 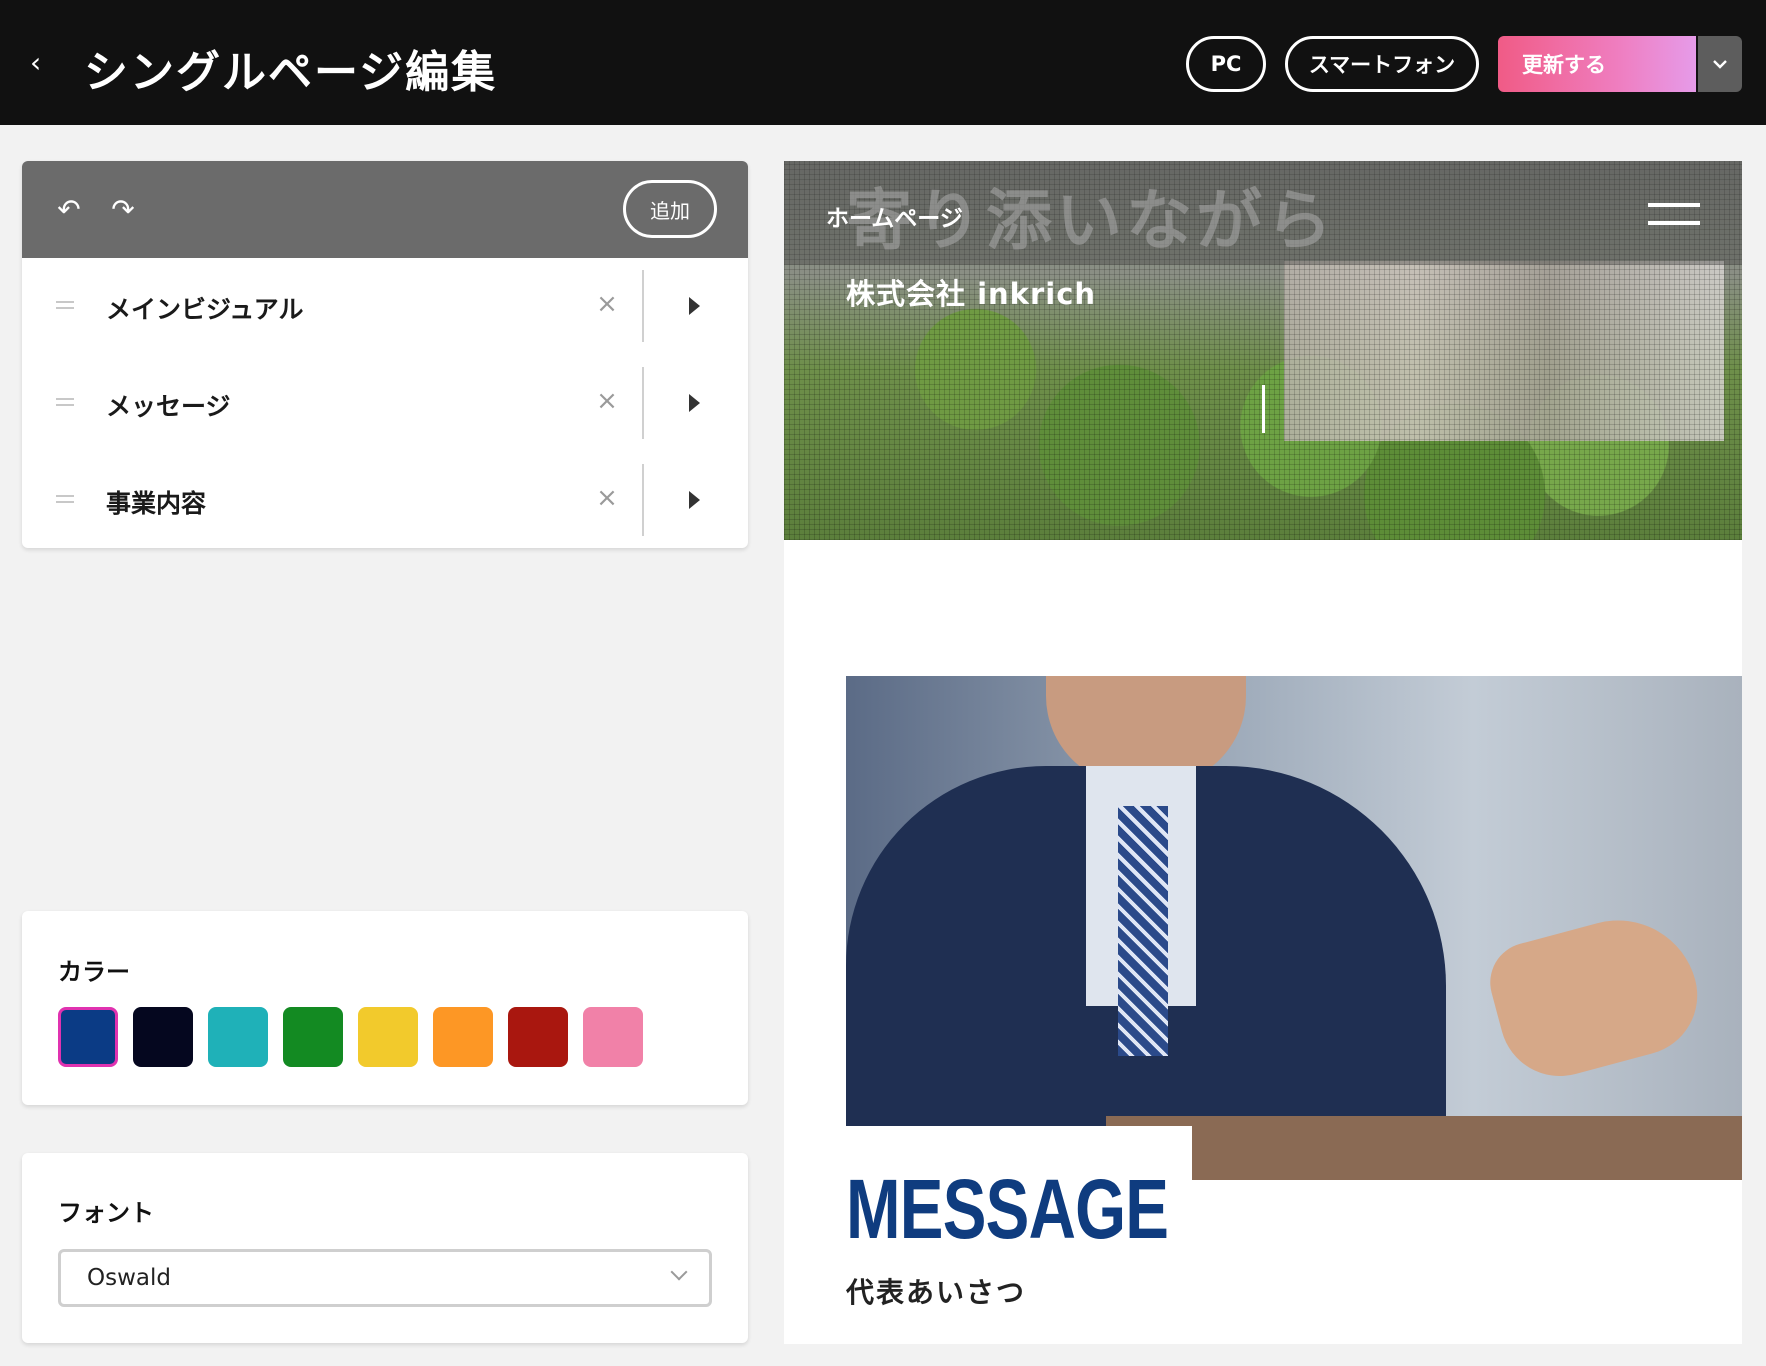 What do you see at coordinates (385, 1278) in the screenshot?
I see `font-select: Oswald` at bounding box center [385, 1278].